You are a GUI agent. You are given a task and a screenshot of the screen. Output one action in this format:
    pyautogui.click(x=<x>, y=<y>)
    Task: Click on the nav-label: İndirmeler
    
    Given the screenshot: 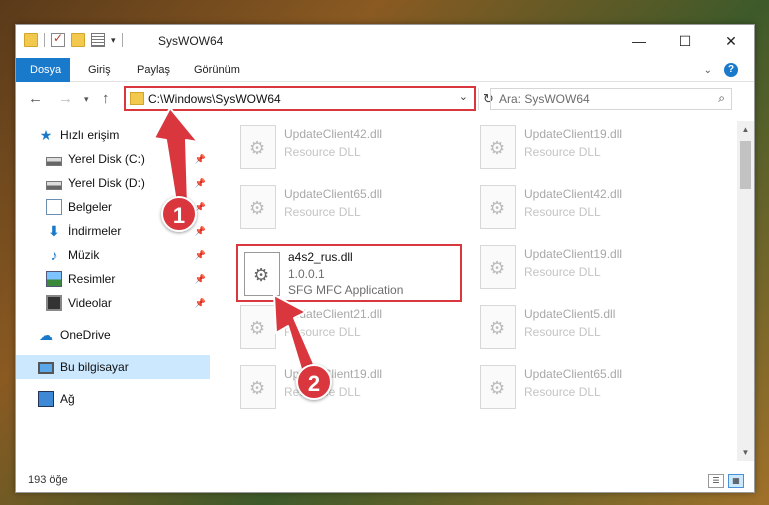 What is the action you would take?
    pyautogui.click(x=95, y=231)
    